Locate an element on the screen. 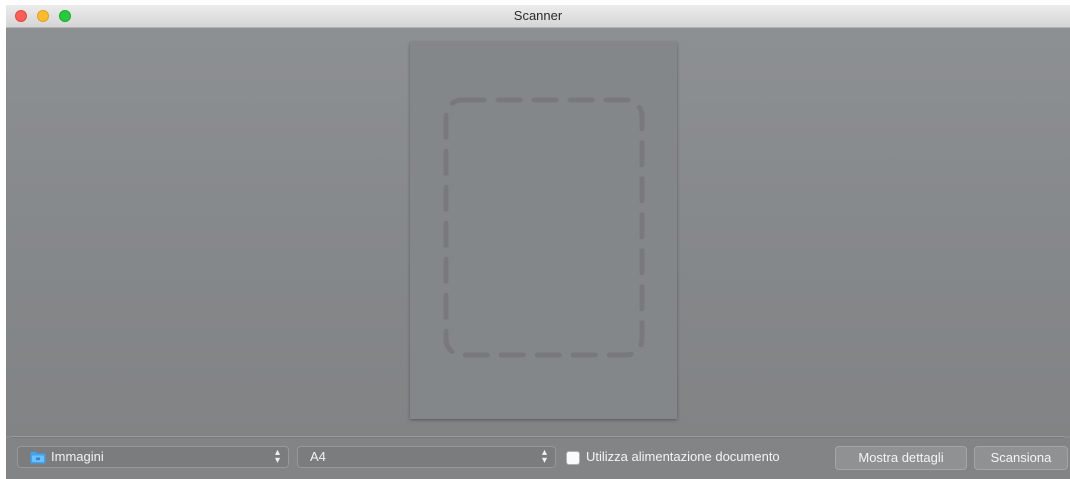  destination-value: Immagini is located at coordinates (77, 456).